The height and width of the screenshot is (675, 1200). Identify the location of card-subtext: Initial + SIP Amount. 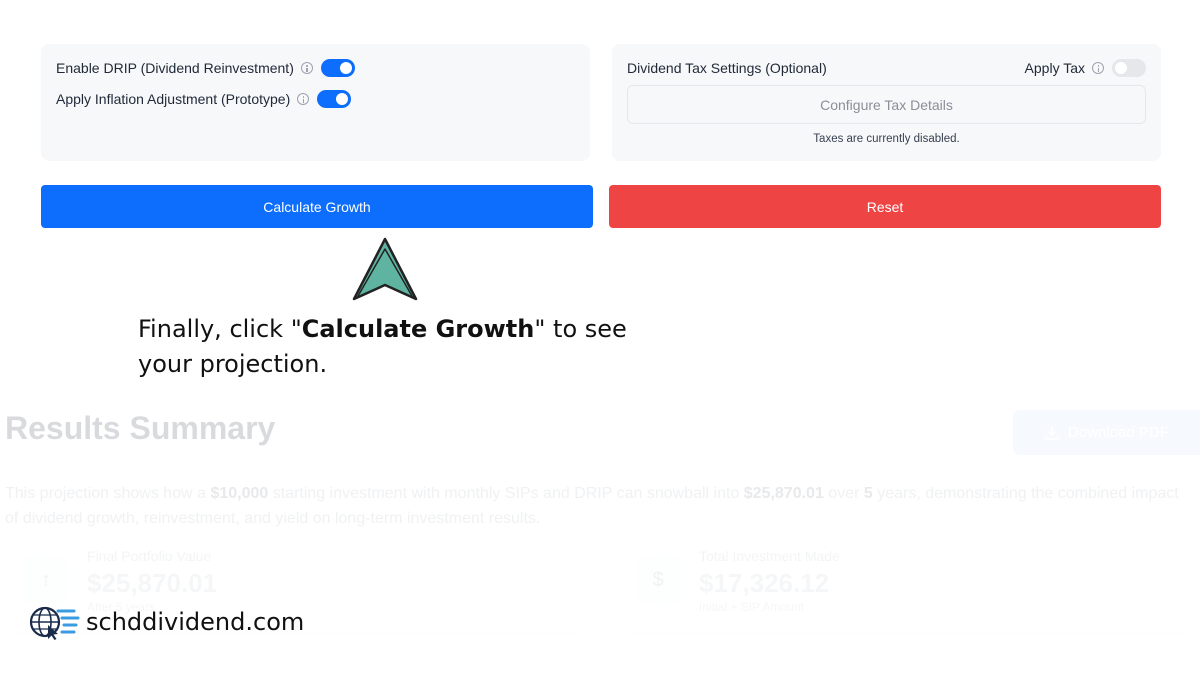
(751, 607).